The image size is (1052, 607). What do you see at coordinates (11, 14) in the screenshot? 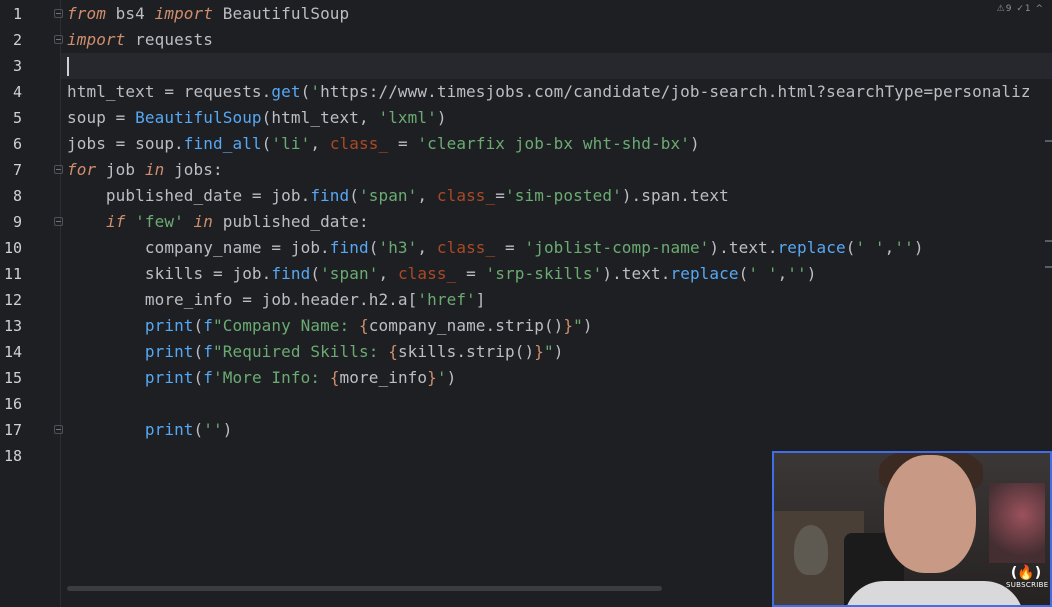
I see `line-number: 1` at bounding box center [11, 14].